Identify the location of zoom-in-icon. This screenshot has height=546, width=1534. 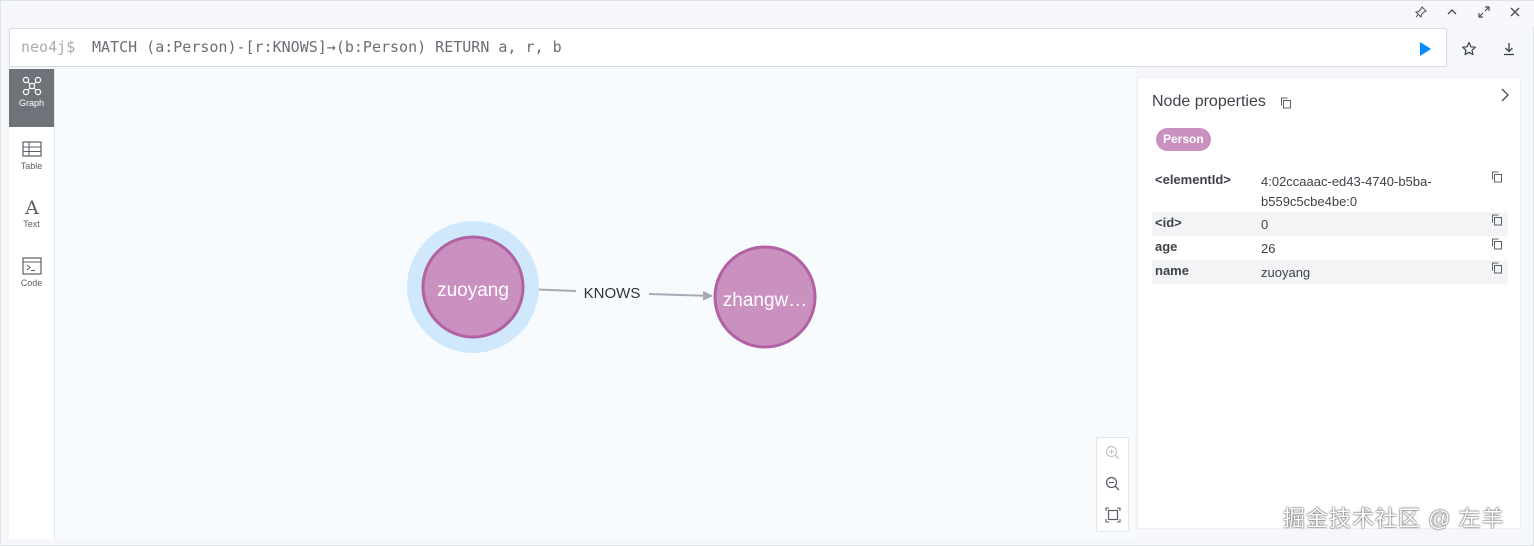
(1112, 452).